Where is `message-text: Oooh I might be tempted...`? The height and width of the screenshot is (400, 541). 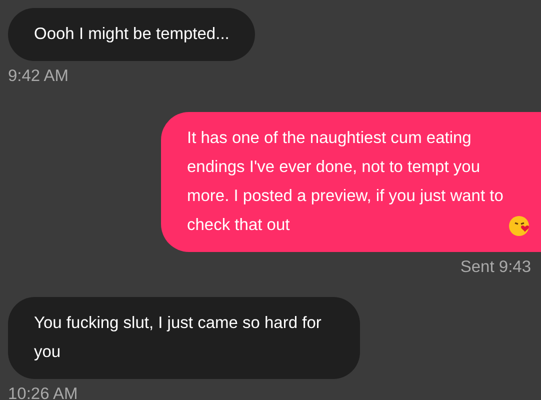 message-text: Oooh I might be tempted... is located at coordinates (132, 34).